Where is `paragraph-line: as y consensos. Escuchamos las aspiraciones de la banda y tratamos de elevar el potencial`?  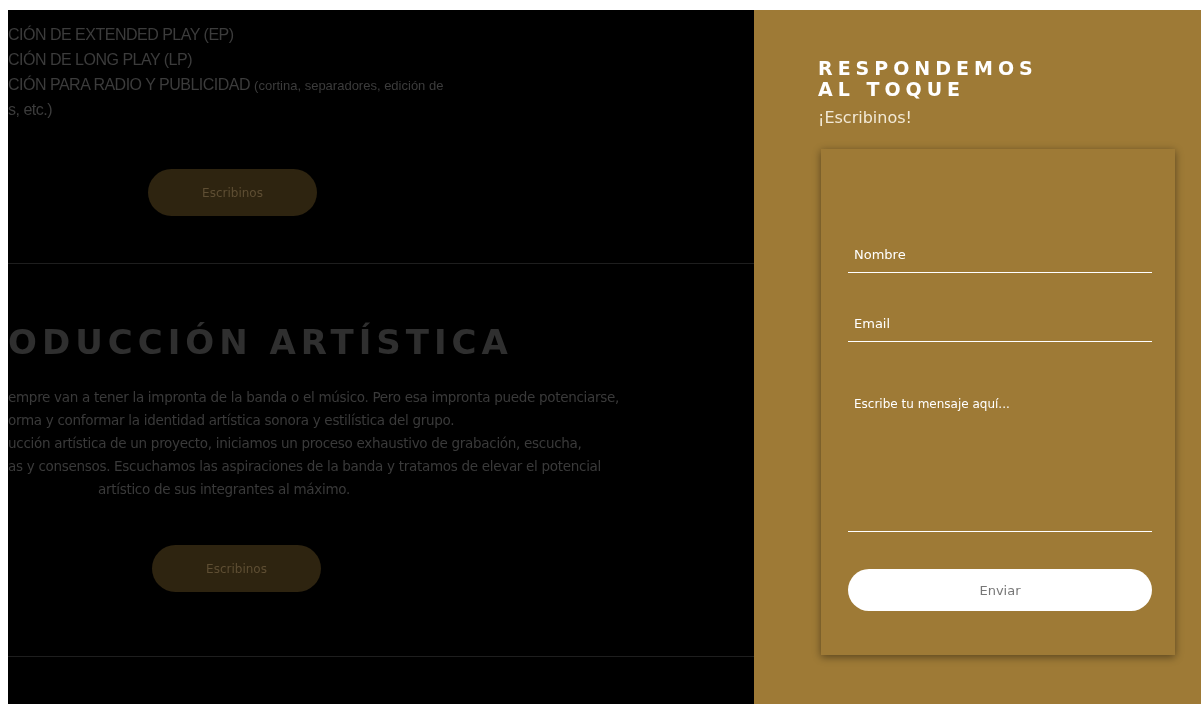
paragraph-line: as y consensos. Escuchamos las aspiraciones de la banda y tratamos de elevar el potencial is located at coordinates (305, 466).